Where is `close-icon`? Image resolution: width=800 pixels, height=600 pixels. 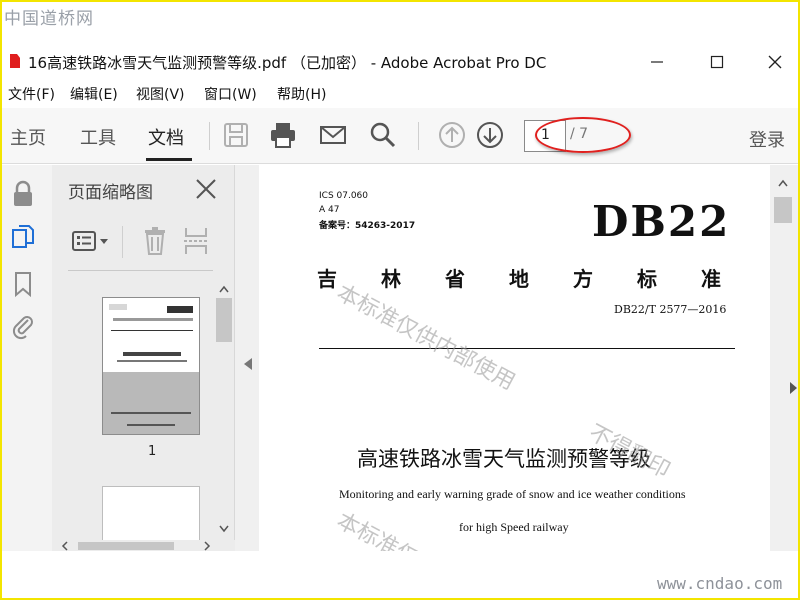 close-icon is located at coordinates (775, 62).